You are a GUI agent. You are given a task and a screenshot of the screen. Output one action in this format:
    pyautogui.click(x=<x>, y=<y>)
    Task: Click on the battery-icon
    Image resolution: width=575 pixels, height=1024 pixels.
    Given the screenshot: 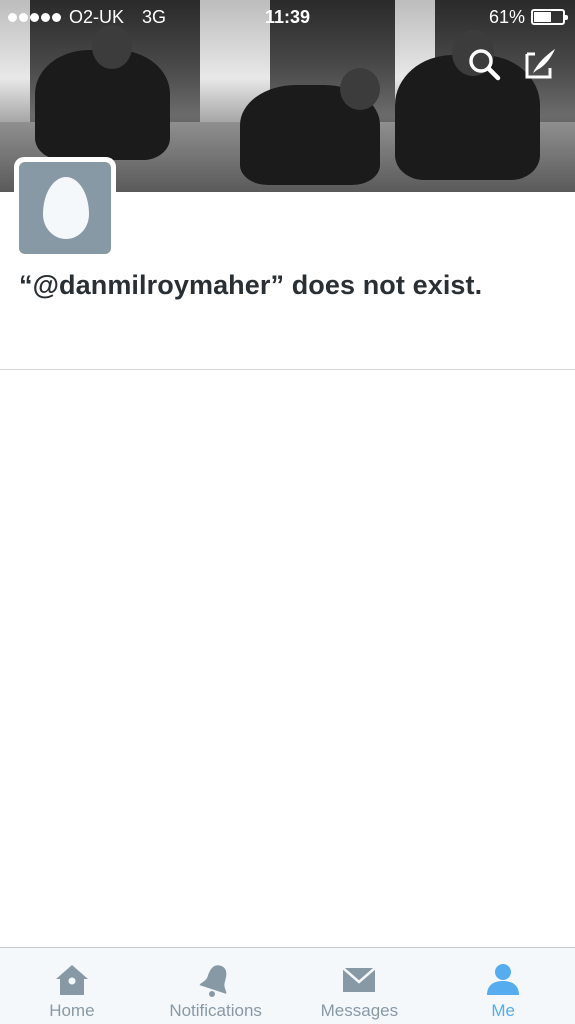 What is the action you would take?
    pyautogui.click(x=549, y=17)
    